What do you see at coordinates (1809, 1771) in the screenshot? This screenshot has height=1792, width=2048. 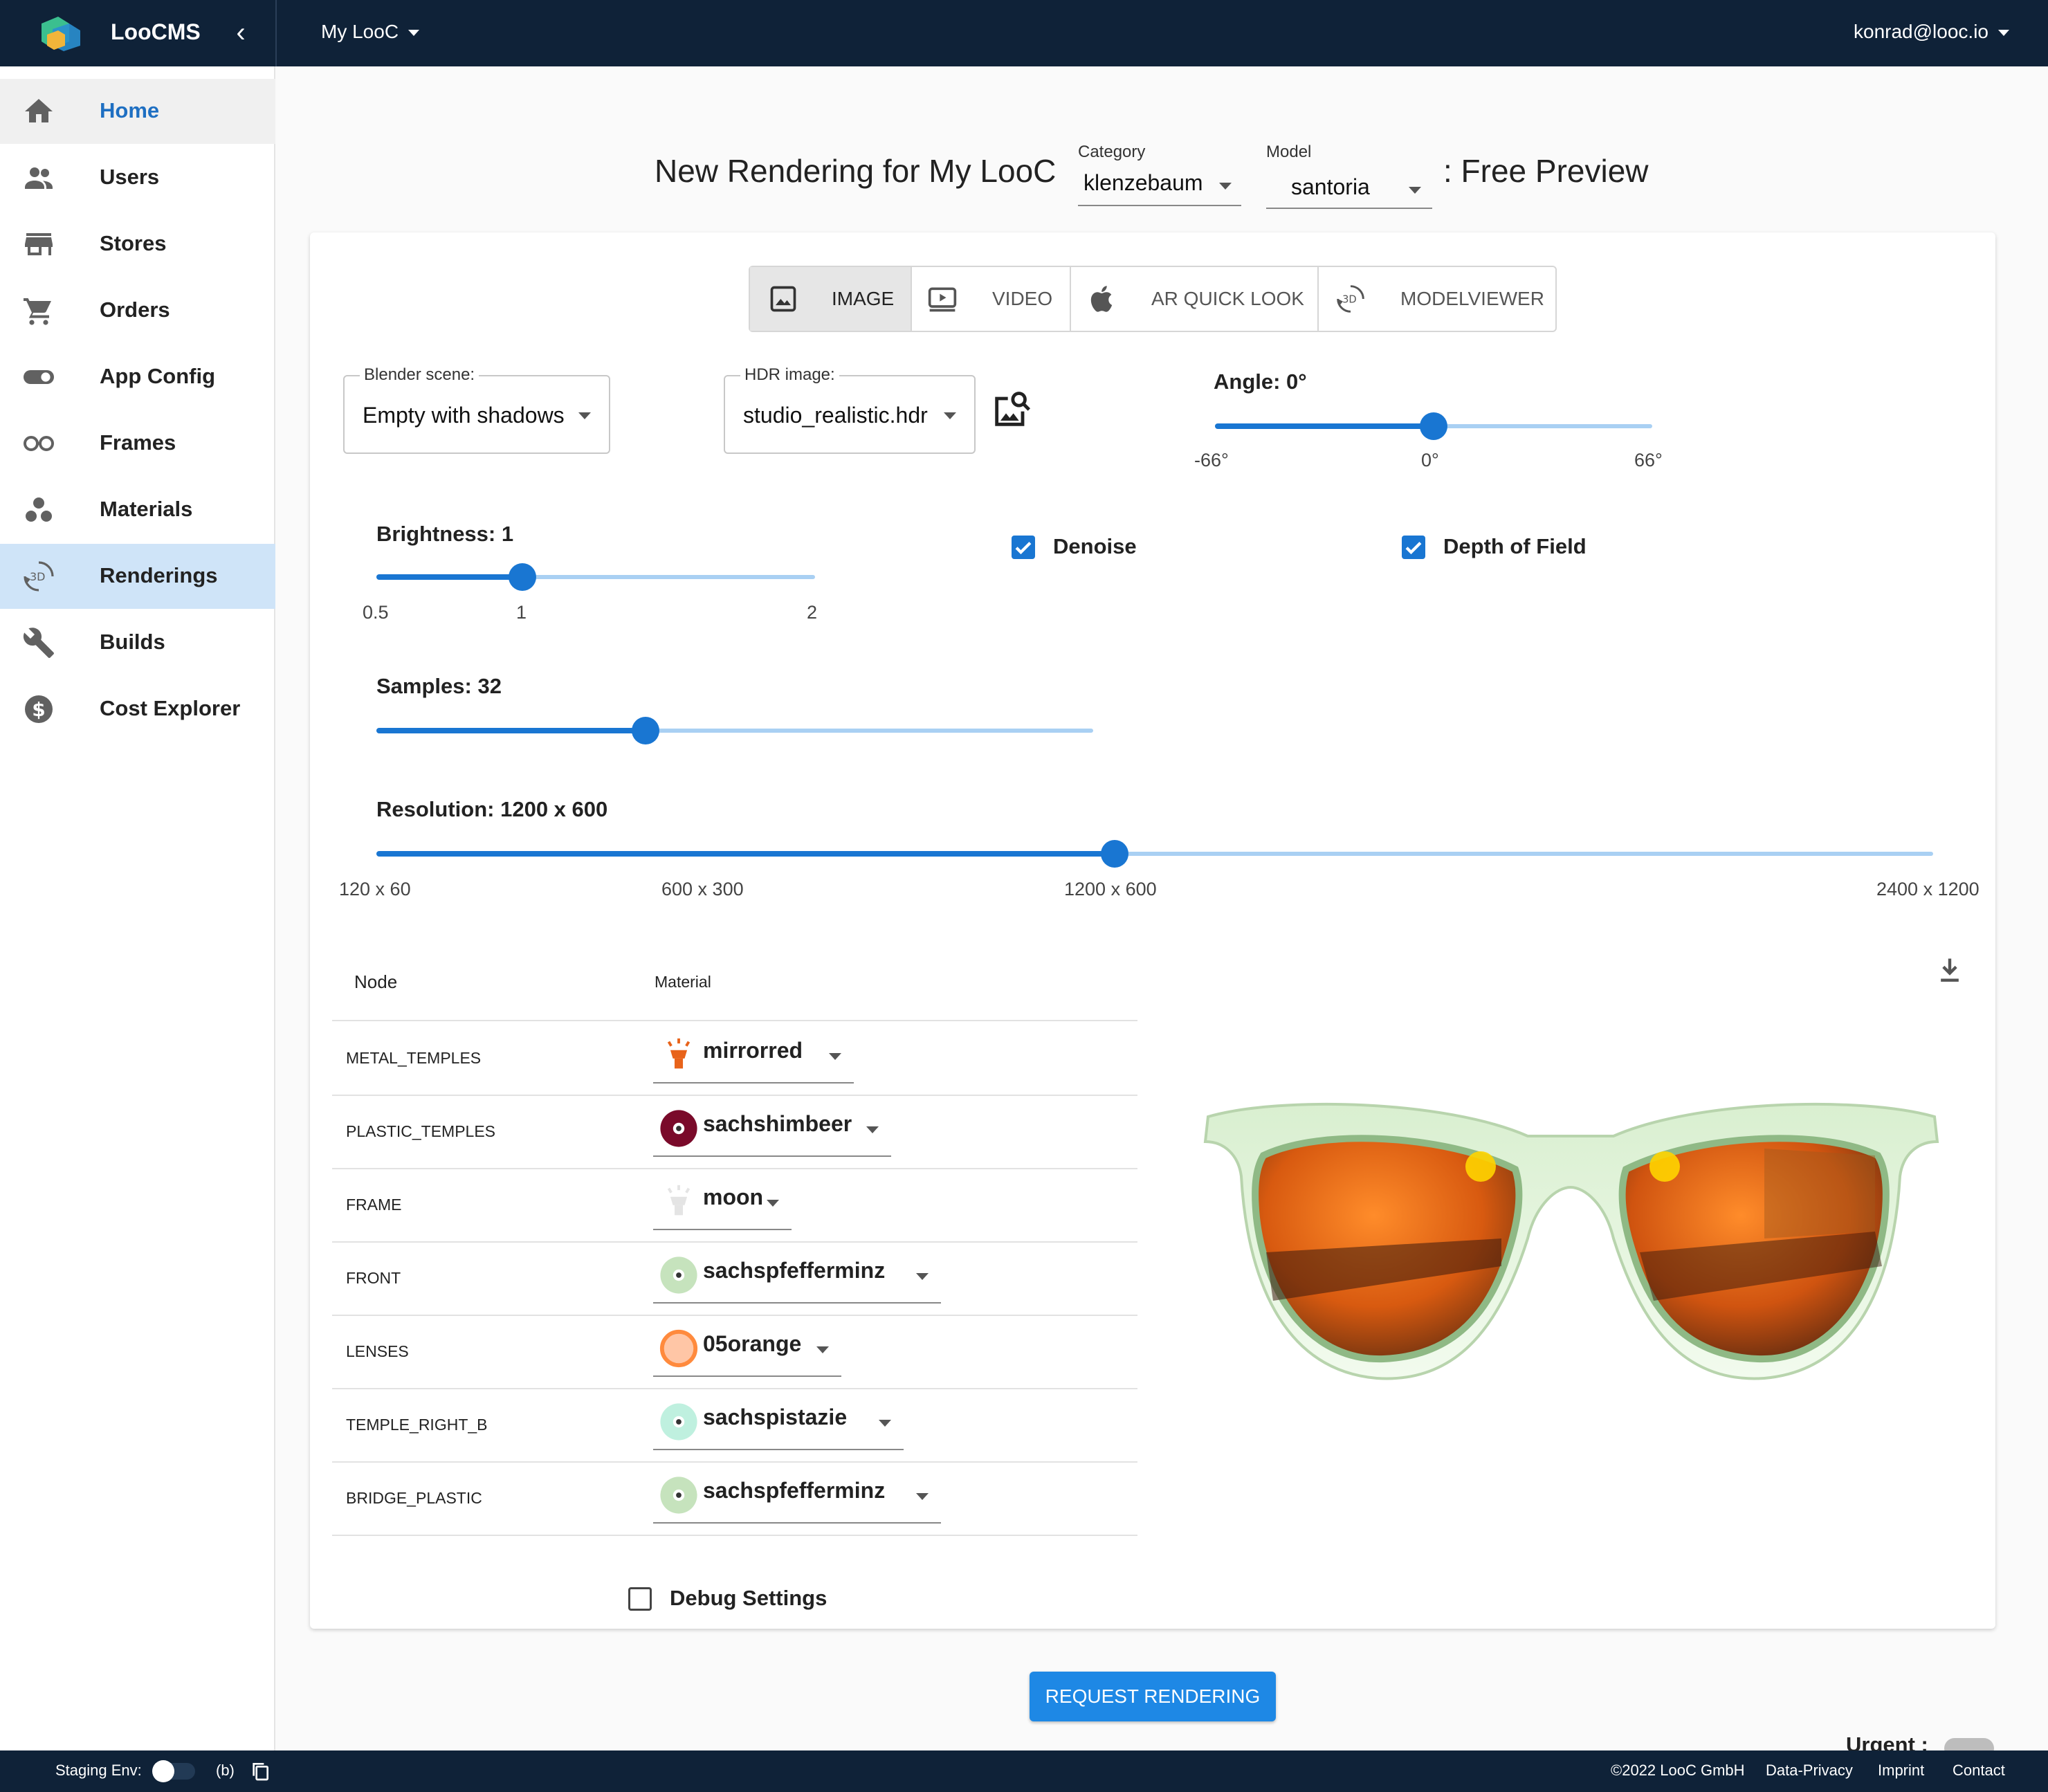 I see `data-privacy-link: Data-Privacy` at bounding box center [1809, 1771].